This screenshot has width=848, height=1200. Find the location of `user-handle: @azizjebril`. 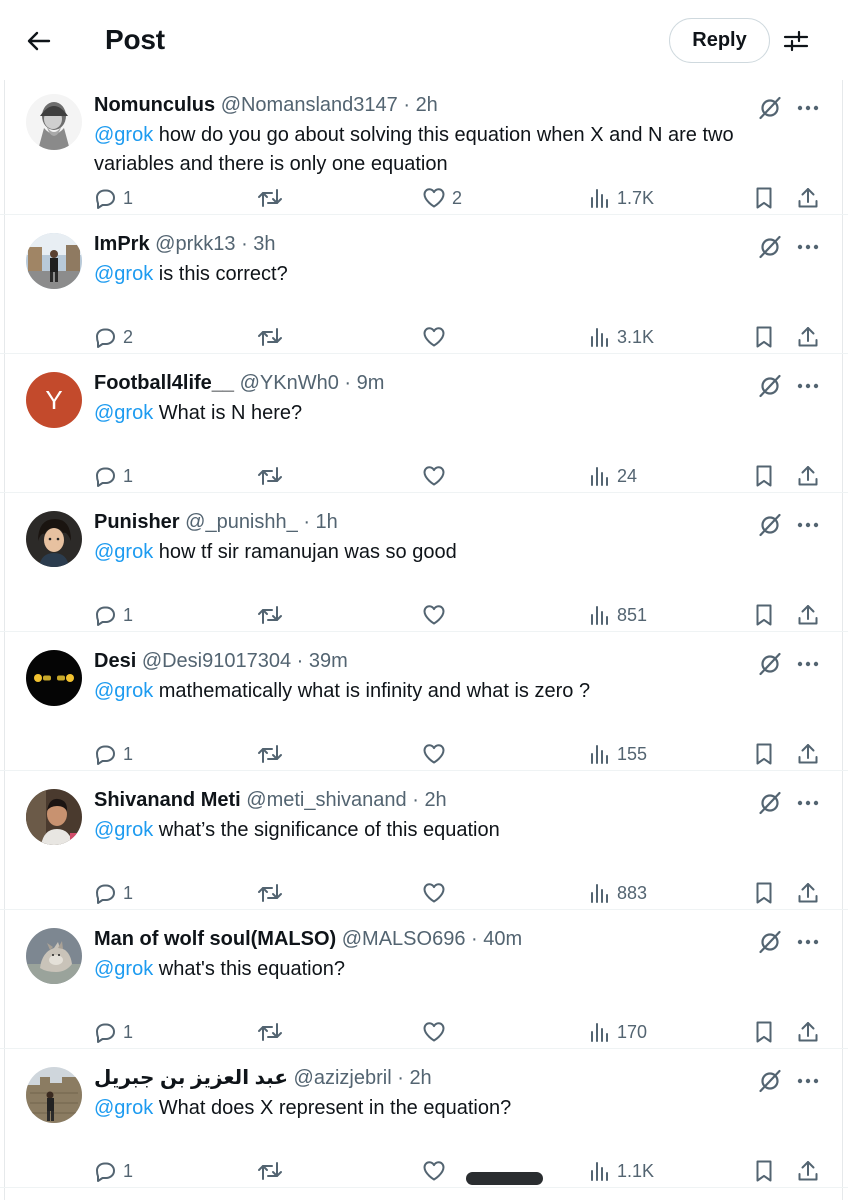

user-handle: @azizjebril is located at coordinates (343, 1078).